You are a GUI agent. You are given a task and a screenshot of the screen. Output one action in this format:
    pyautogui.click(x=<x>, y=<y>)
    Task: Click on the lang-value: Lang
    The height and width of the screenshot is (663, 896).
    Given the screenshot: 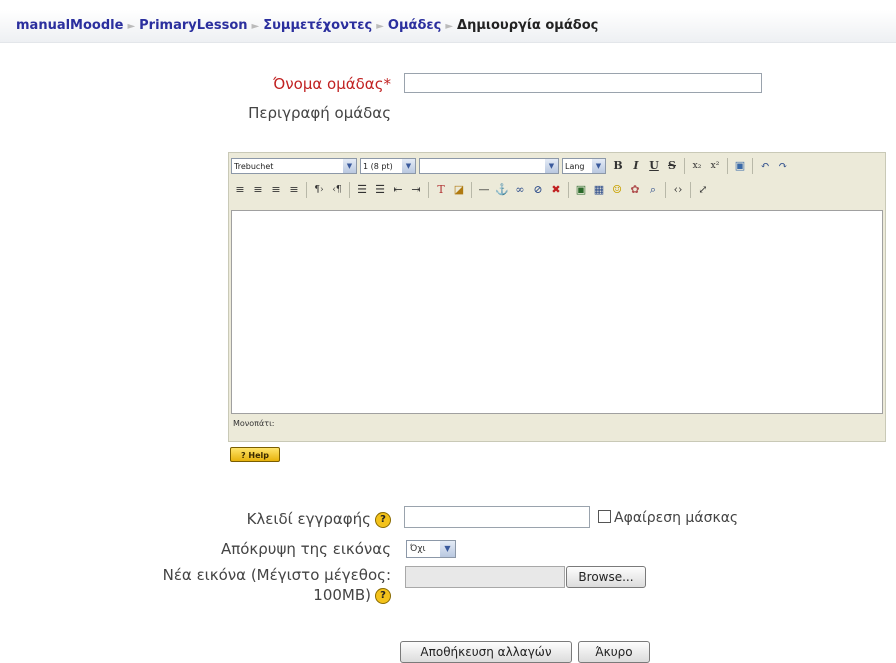 What is the action you would take?
    pyautogui.click(x=575, y=166)
    